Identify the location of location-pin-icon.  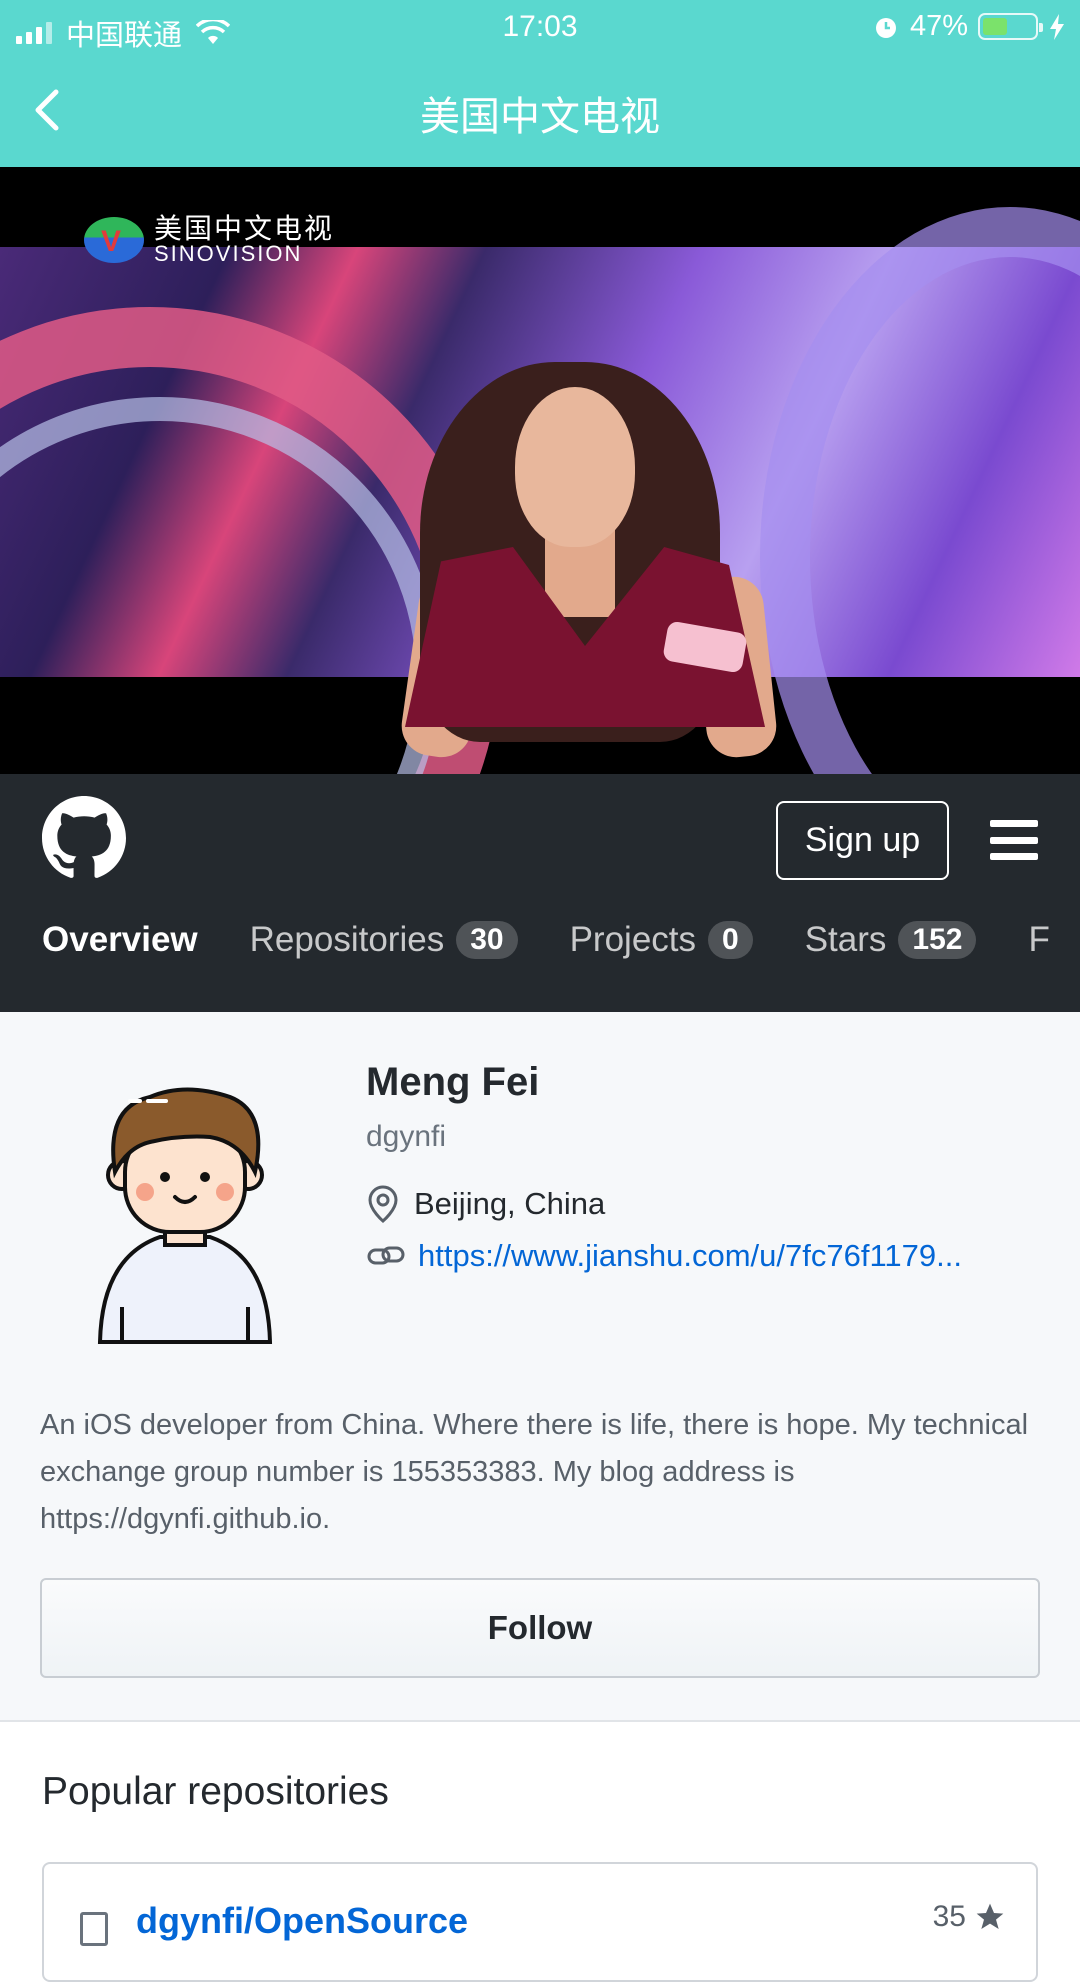
(383, 1204).